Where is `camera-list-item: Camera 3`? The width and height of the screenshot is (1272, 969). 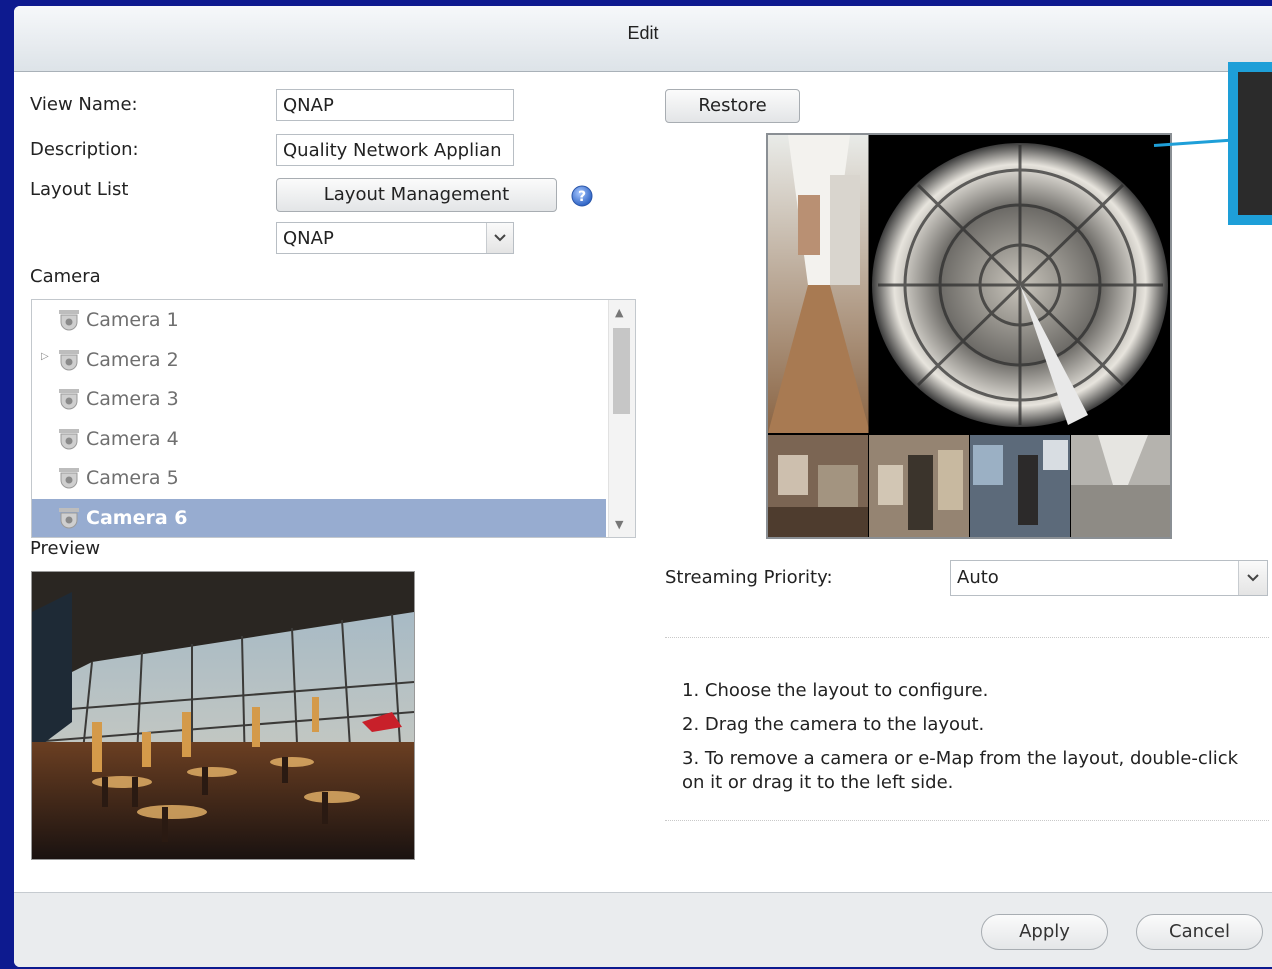 camera-list-item: Camera 3 is located at coordinates (319, 399).